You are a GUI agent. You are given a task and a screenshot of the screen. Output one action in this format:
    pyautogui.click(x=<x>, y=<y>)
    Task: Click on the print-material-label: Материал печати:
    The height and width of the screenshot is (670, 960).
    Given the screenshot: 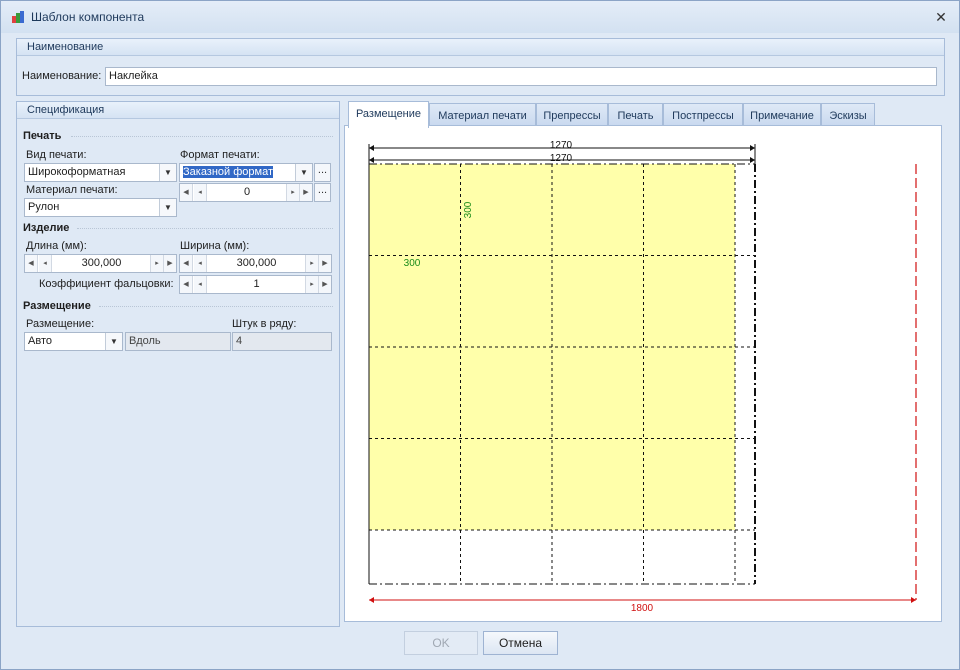 What is the action you would take?
    pyautogui.click(x=72, y=190)
    